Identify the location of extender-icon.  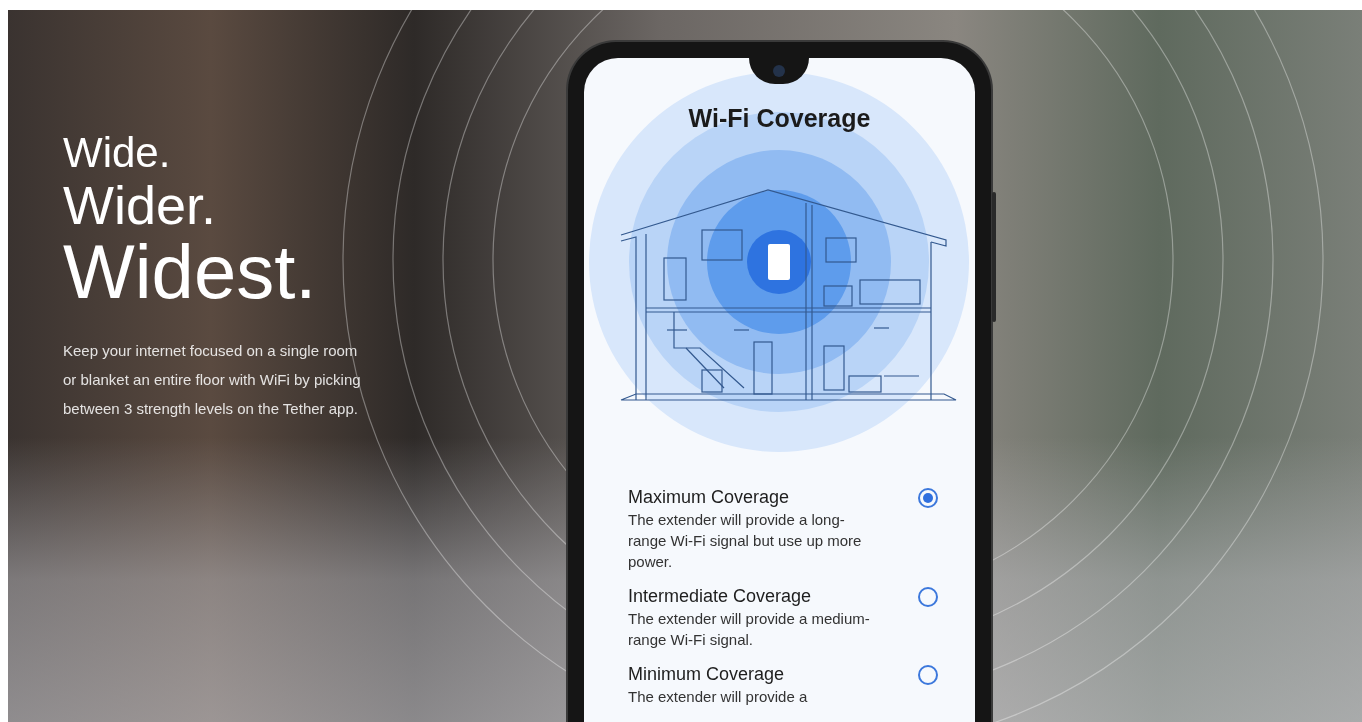
(779, 262).